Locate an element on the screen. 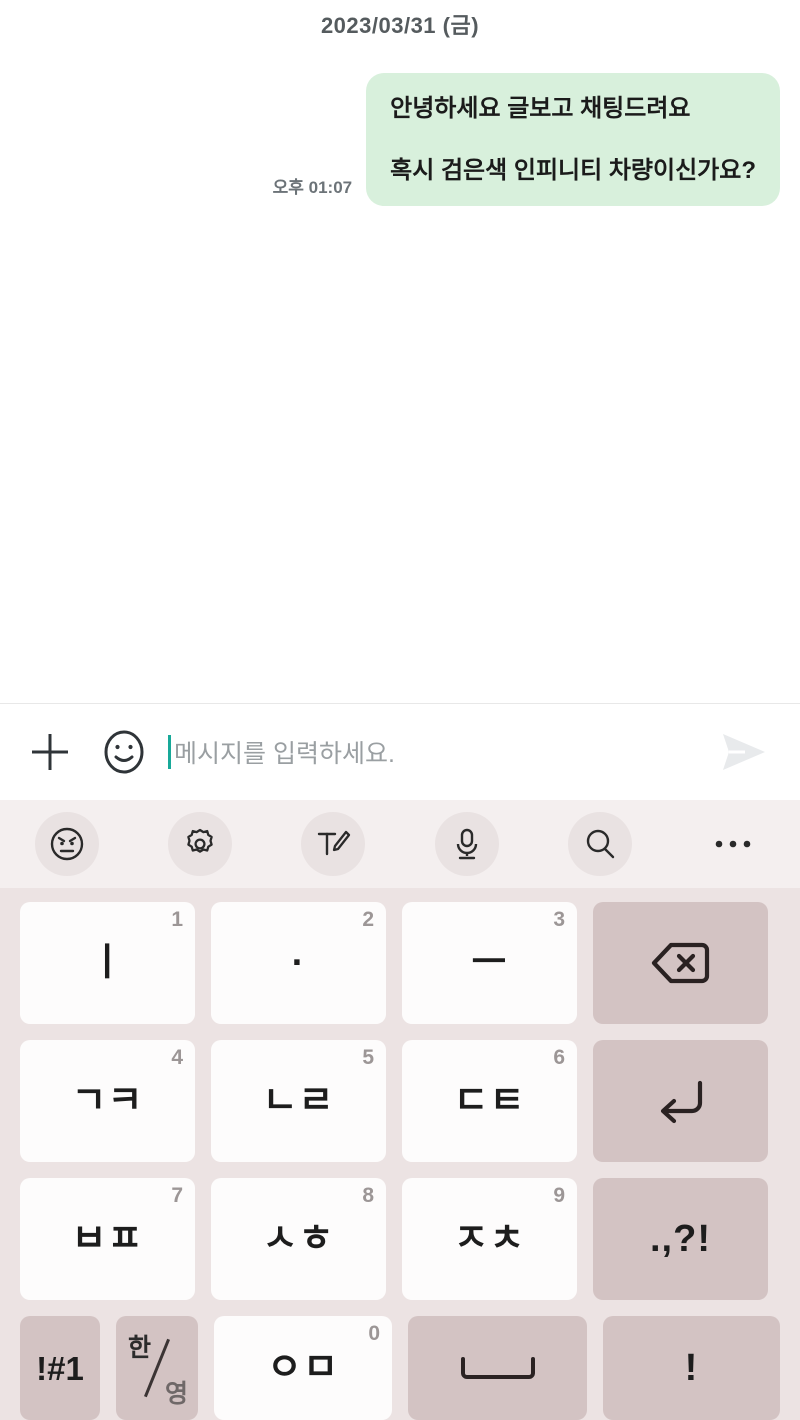 The image size is (800, 1420). send-arrow-icon is located at coordinates (744, 752).